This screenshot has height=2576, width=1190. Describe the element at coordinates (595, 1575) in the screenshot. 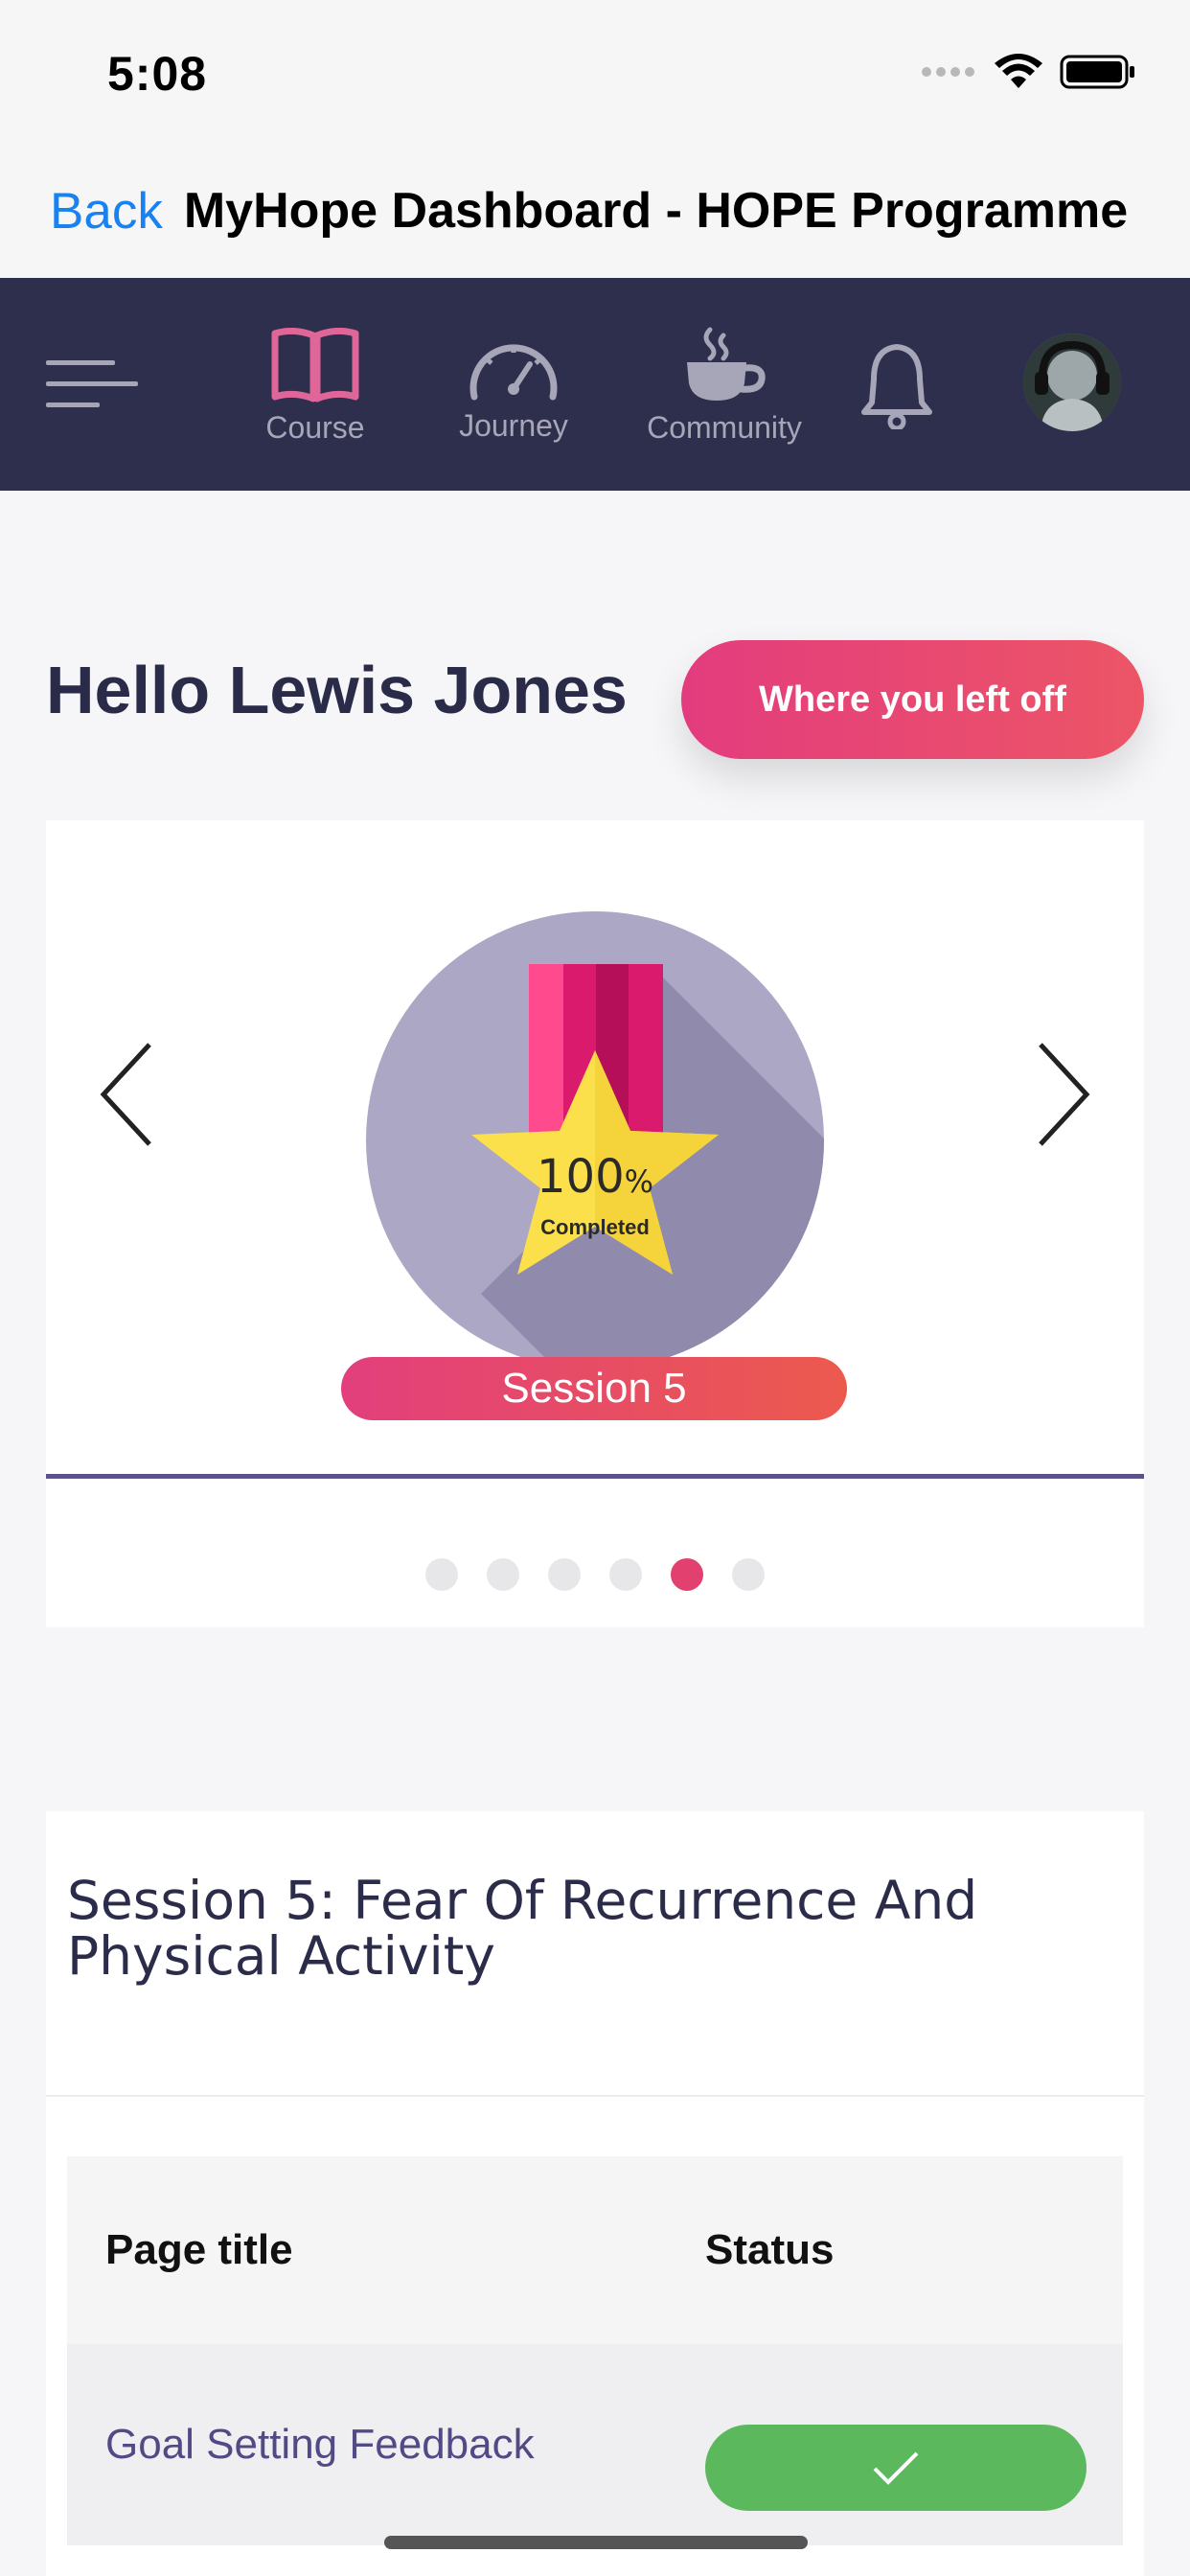

I see `carousel-pagination` at that location.